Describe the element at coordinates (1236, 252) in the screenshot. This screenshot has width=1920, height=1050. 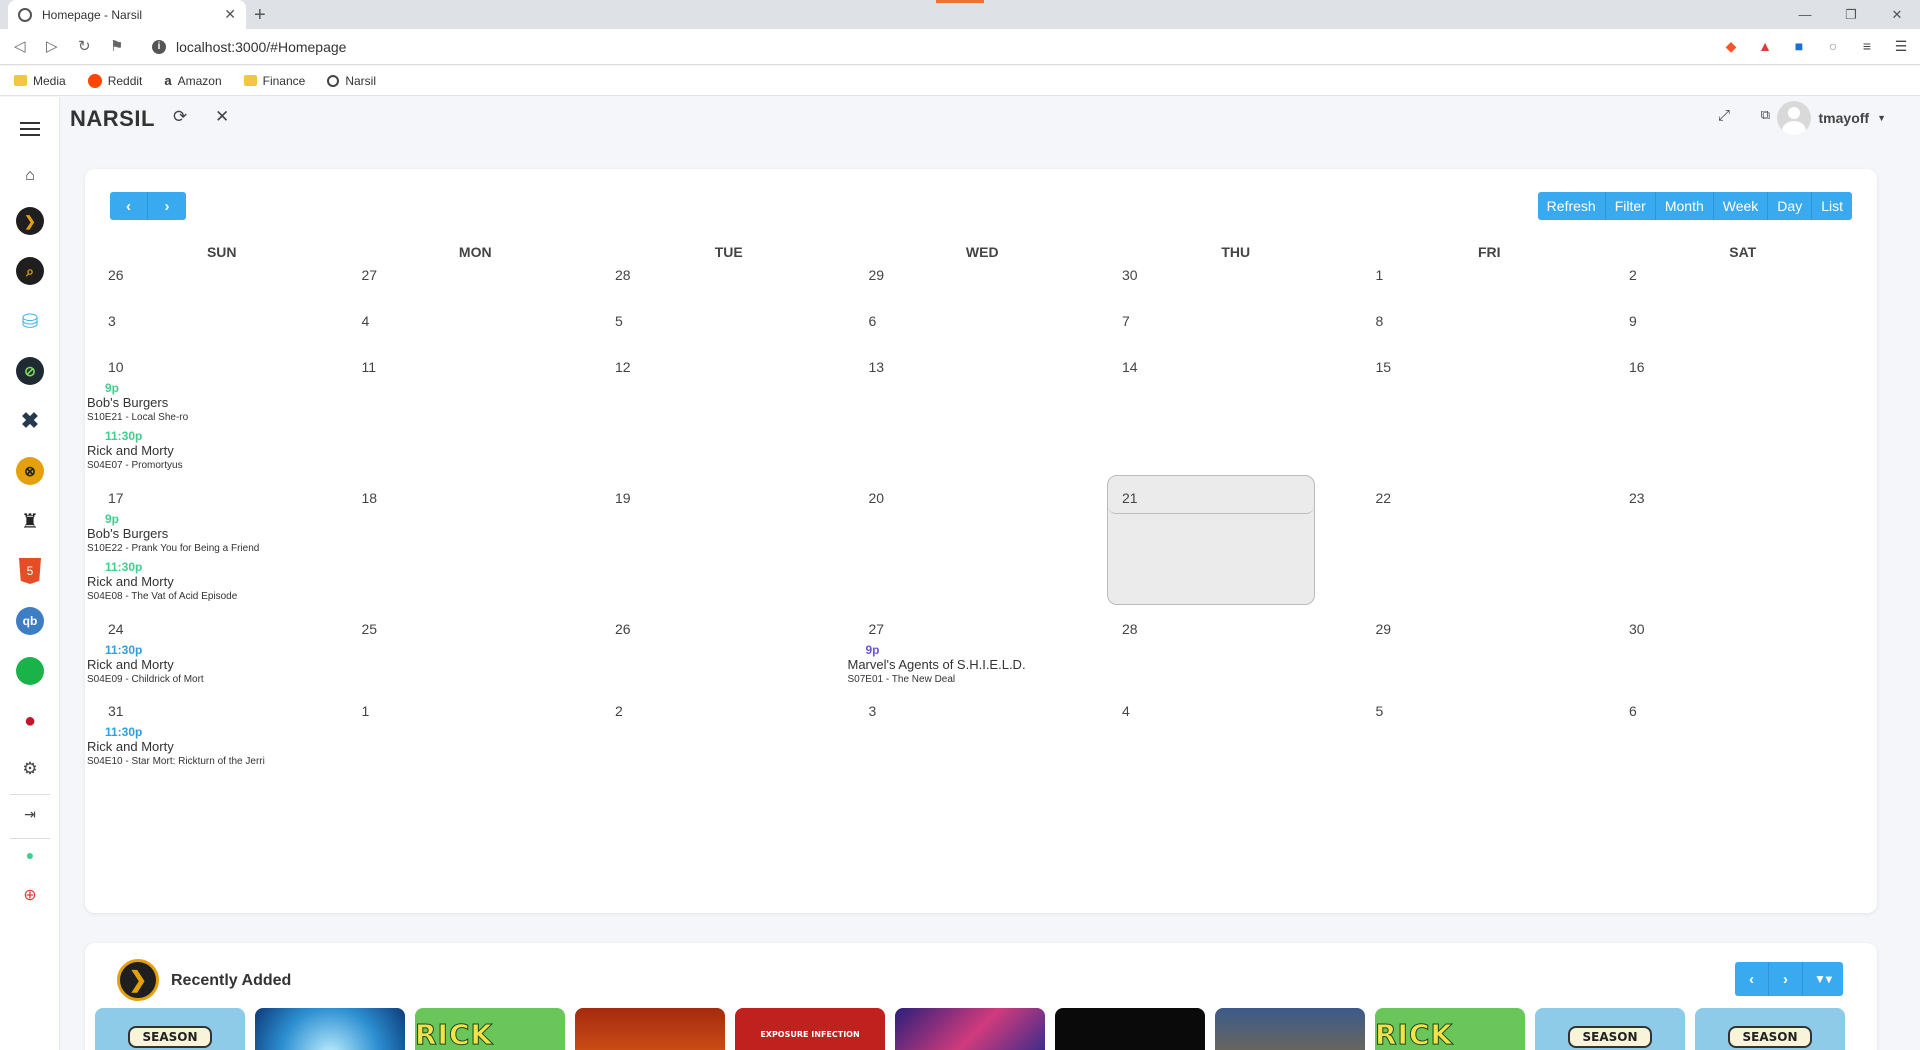
I see `weekday-label: THU` at that location.